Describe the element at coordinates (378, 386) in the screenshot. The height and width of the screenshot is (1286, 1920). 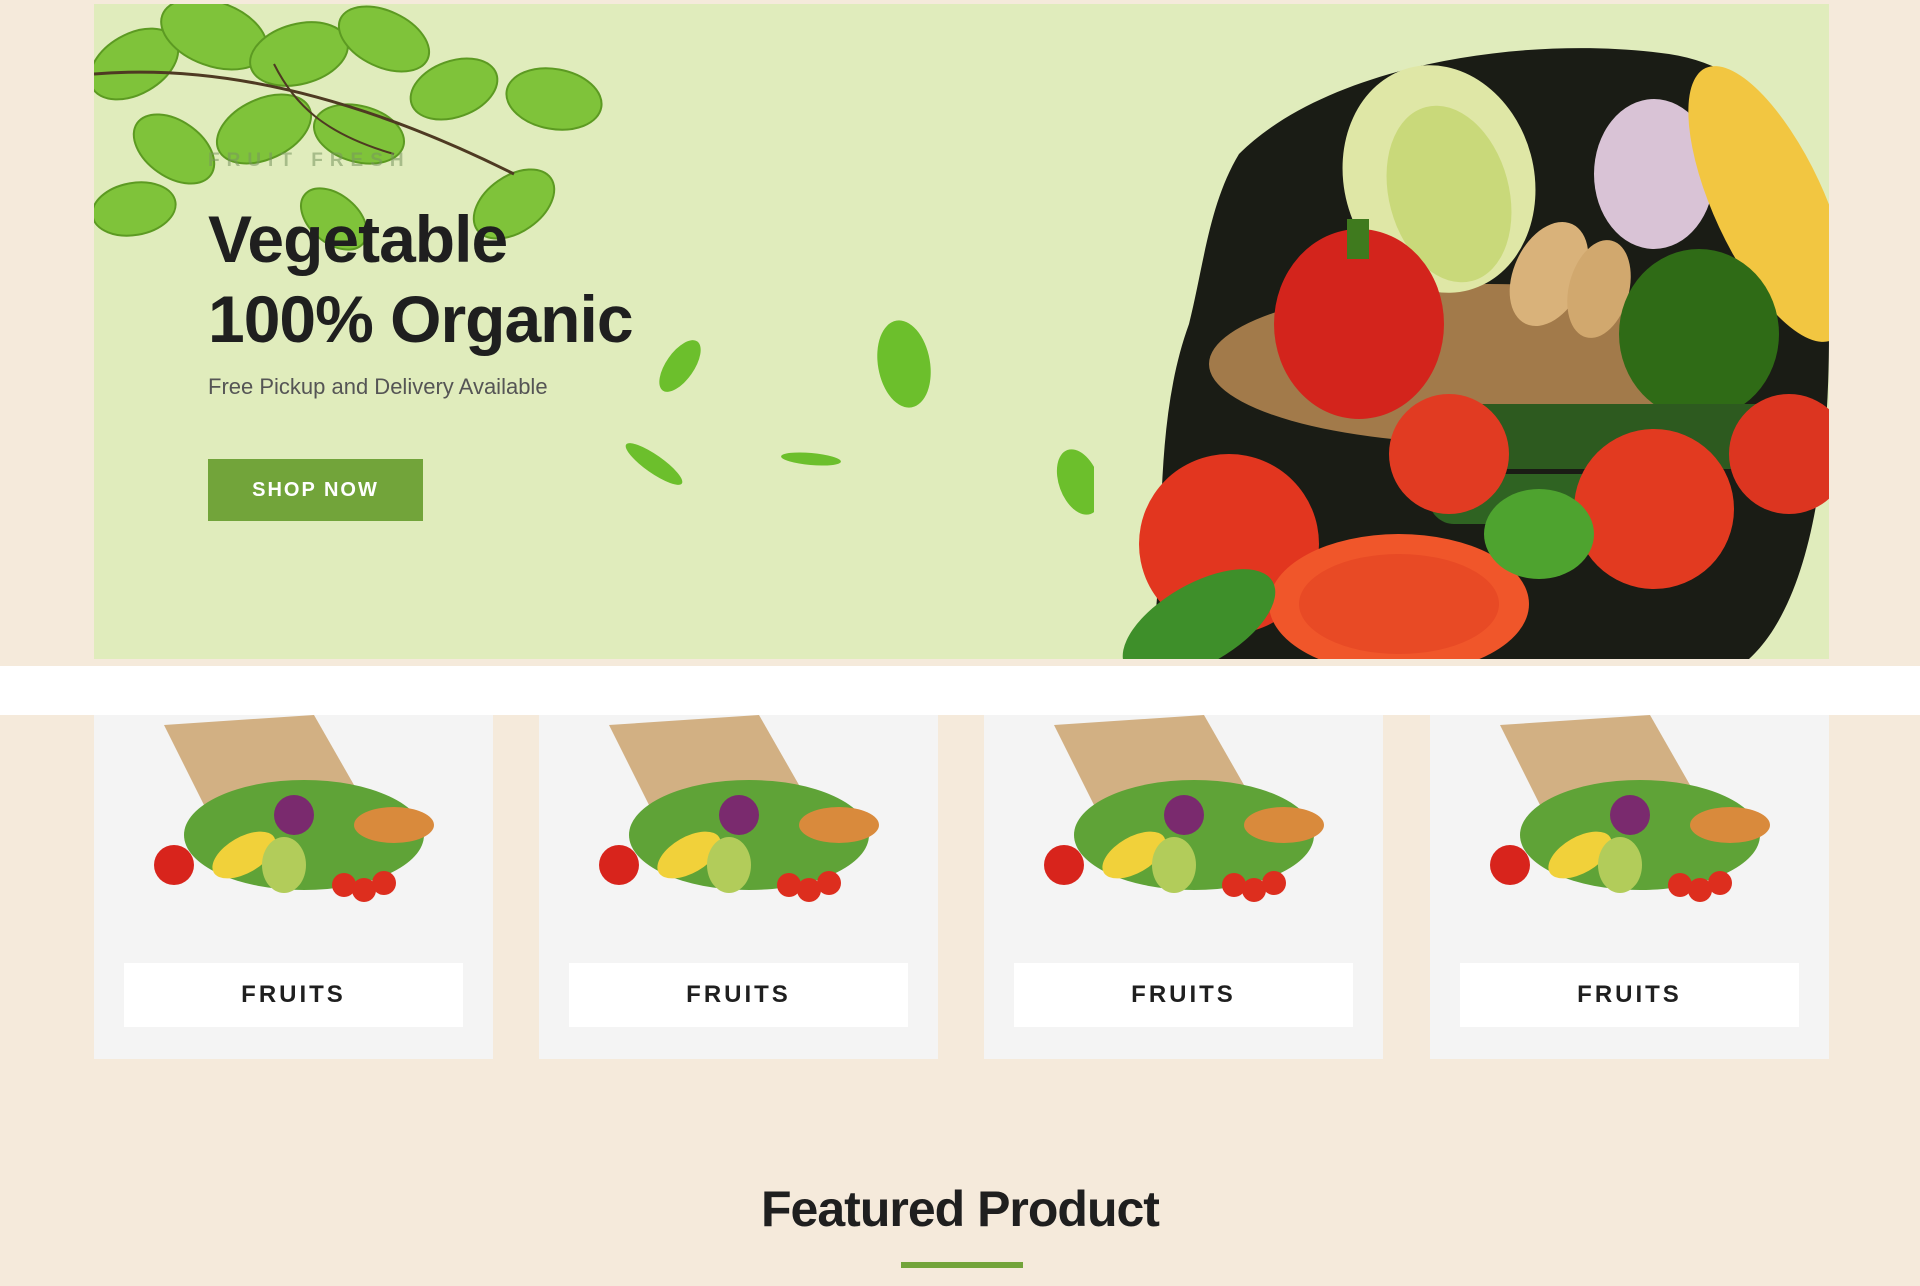
I see `hero-subtitle: Free Pickup and Delivery Available` at that location.